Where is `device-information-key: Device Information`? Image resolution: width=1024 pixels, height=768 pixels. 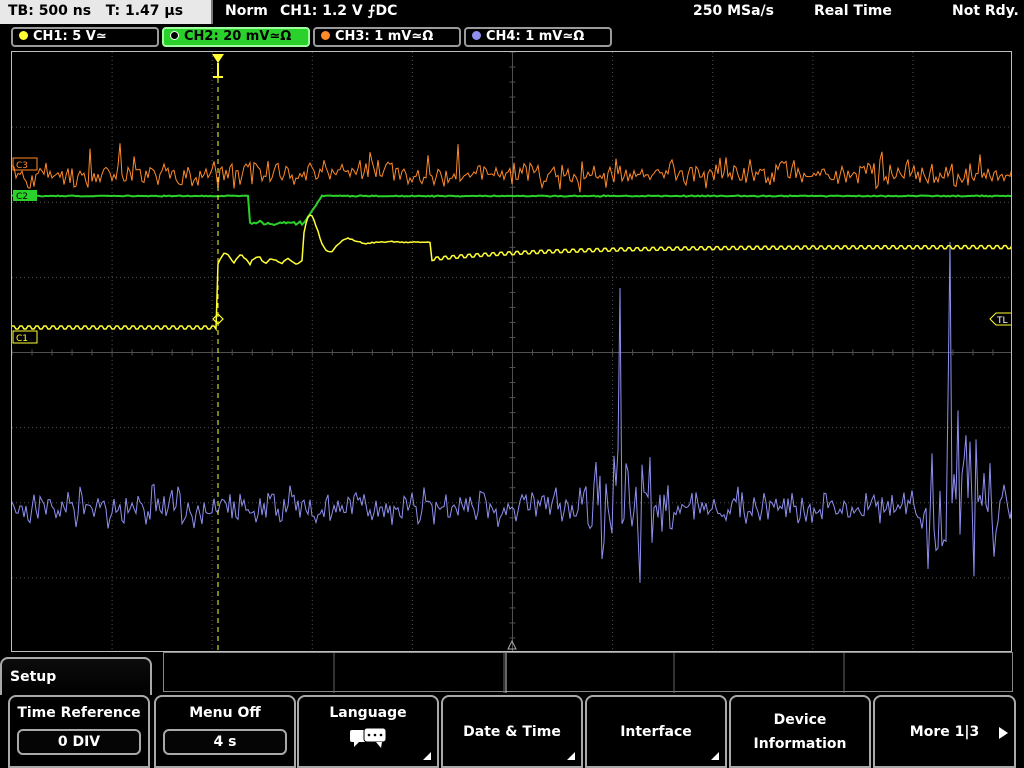
device-information-key: Device Information is located at coordinates (800, 731).